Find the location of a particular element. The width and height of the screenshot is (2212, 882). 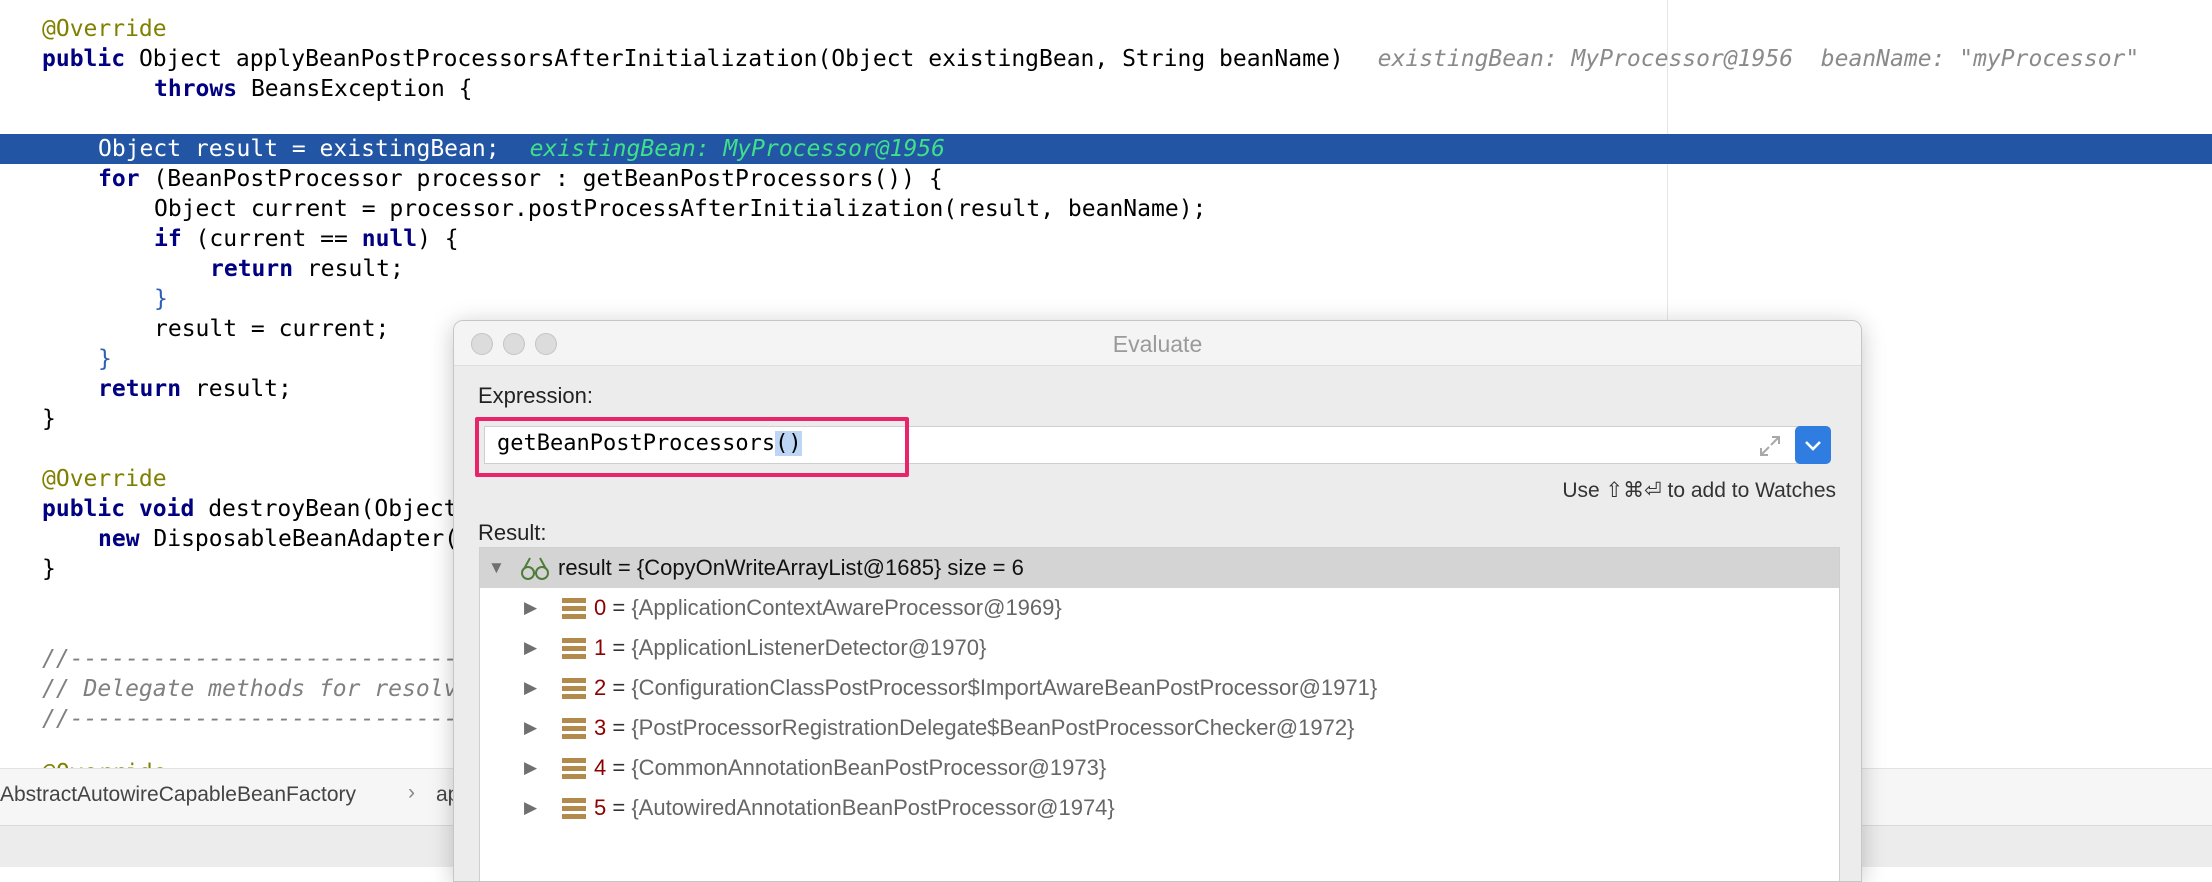

dialog-titlebar: Evaluate is located at coordinates (1157, 343).